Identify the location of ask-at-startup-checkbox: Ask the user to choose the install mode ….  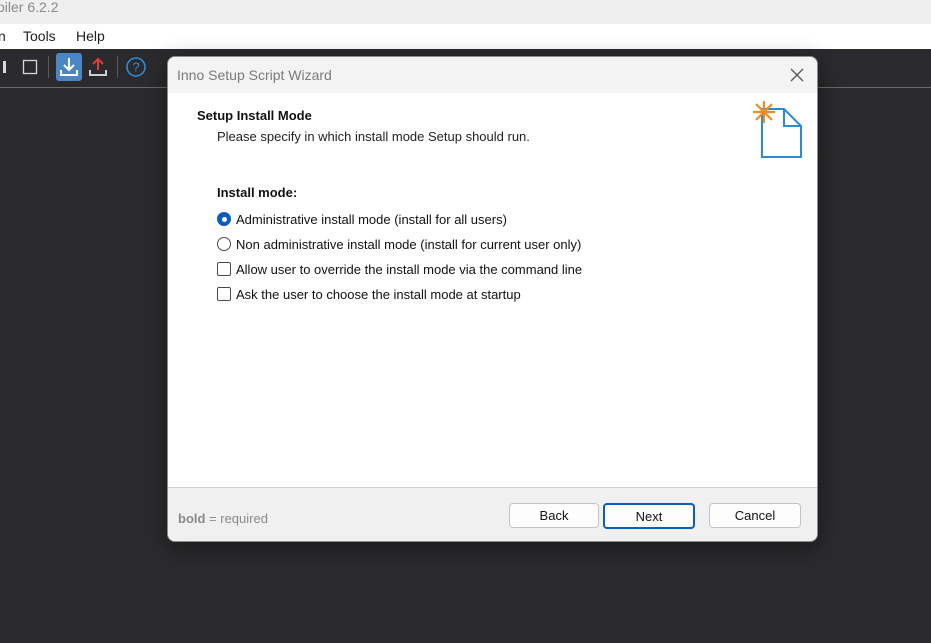
(369, 294).